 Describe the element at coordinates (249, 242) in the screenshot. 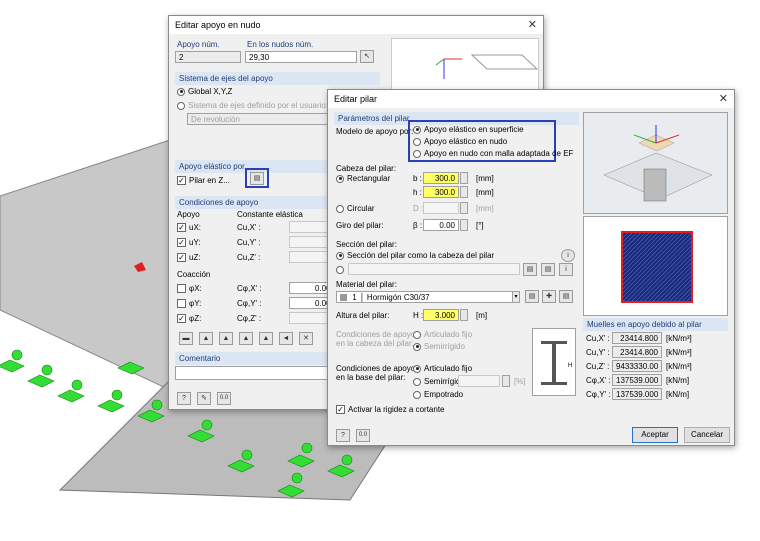

I see `uy-const-label: Cu,Y' :` at that location.